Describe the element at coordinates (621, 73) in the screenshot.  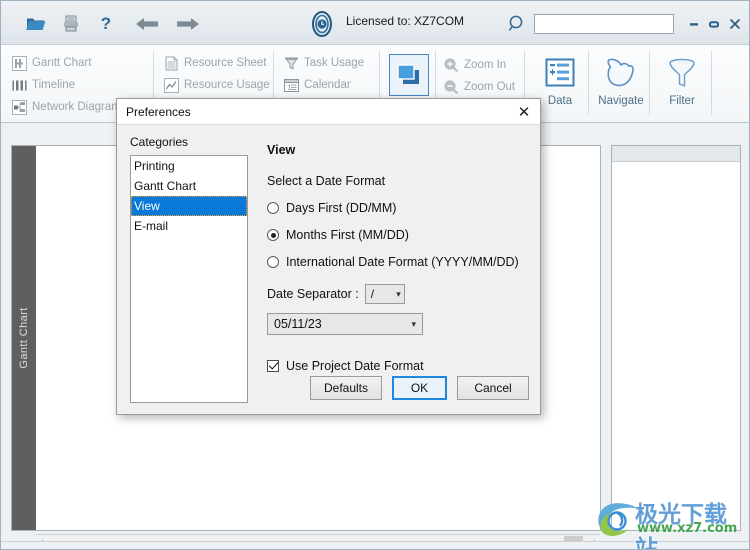
I see `navigate-hand-icon` at that location.